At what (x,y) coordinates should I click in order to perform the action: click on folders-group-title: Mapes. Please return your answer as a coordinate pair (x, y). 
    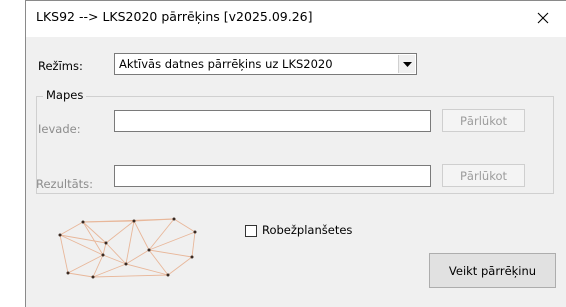
    Looking at the image, I should click on (65, 95).